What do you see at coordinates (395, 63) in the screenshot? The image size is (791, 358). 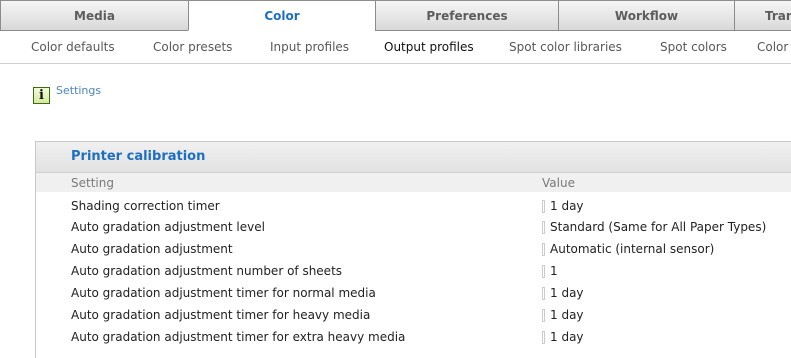 I see `sub-tab-divider` at bounding box center [395, 63].